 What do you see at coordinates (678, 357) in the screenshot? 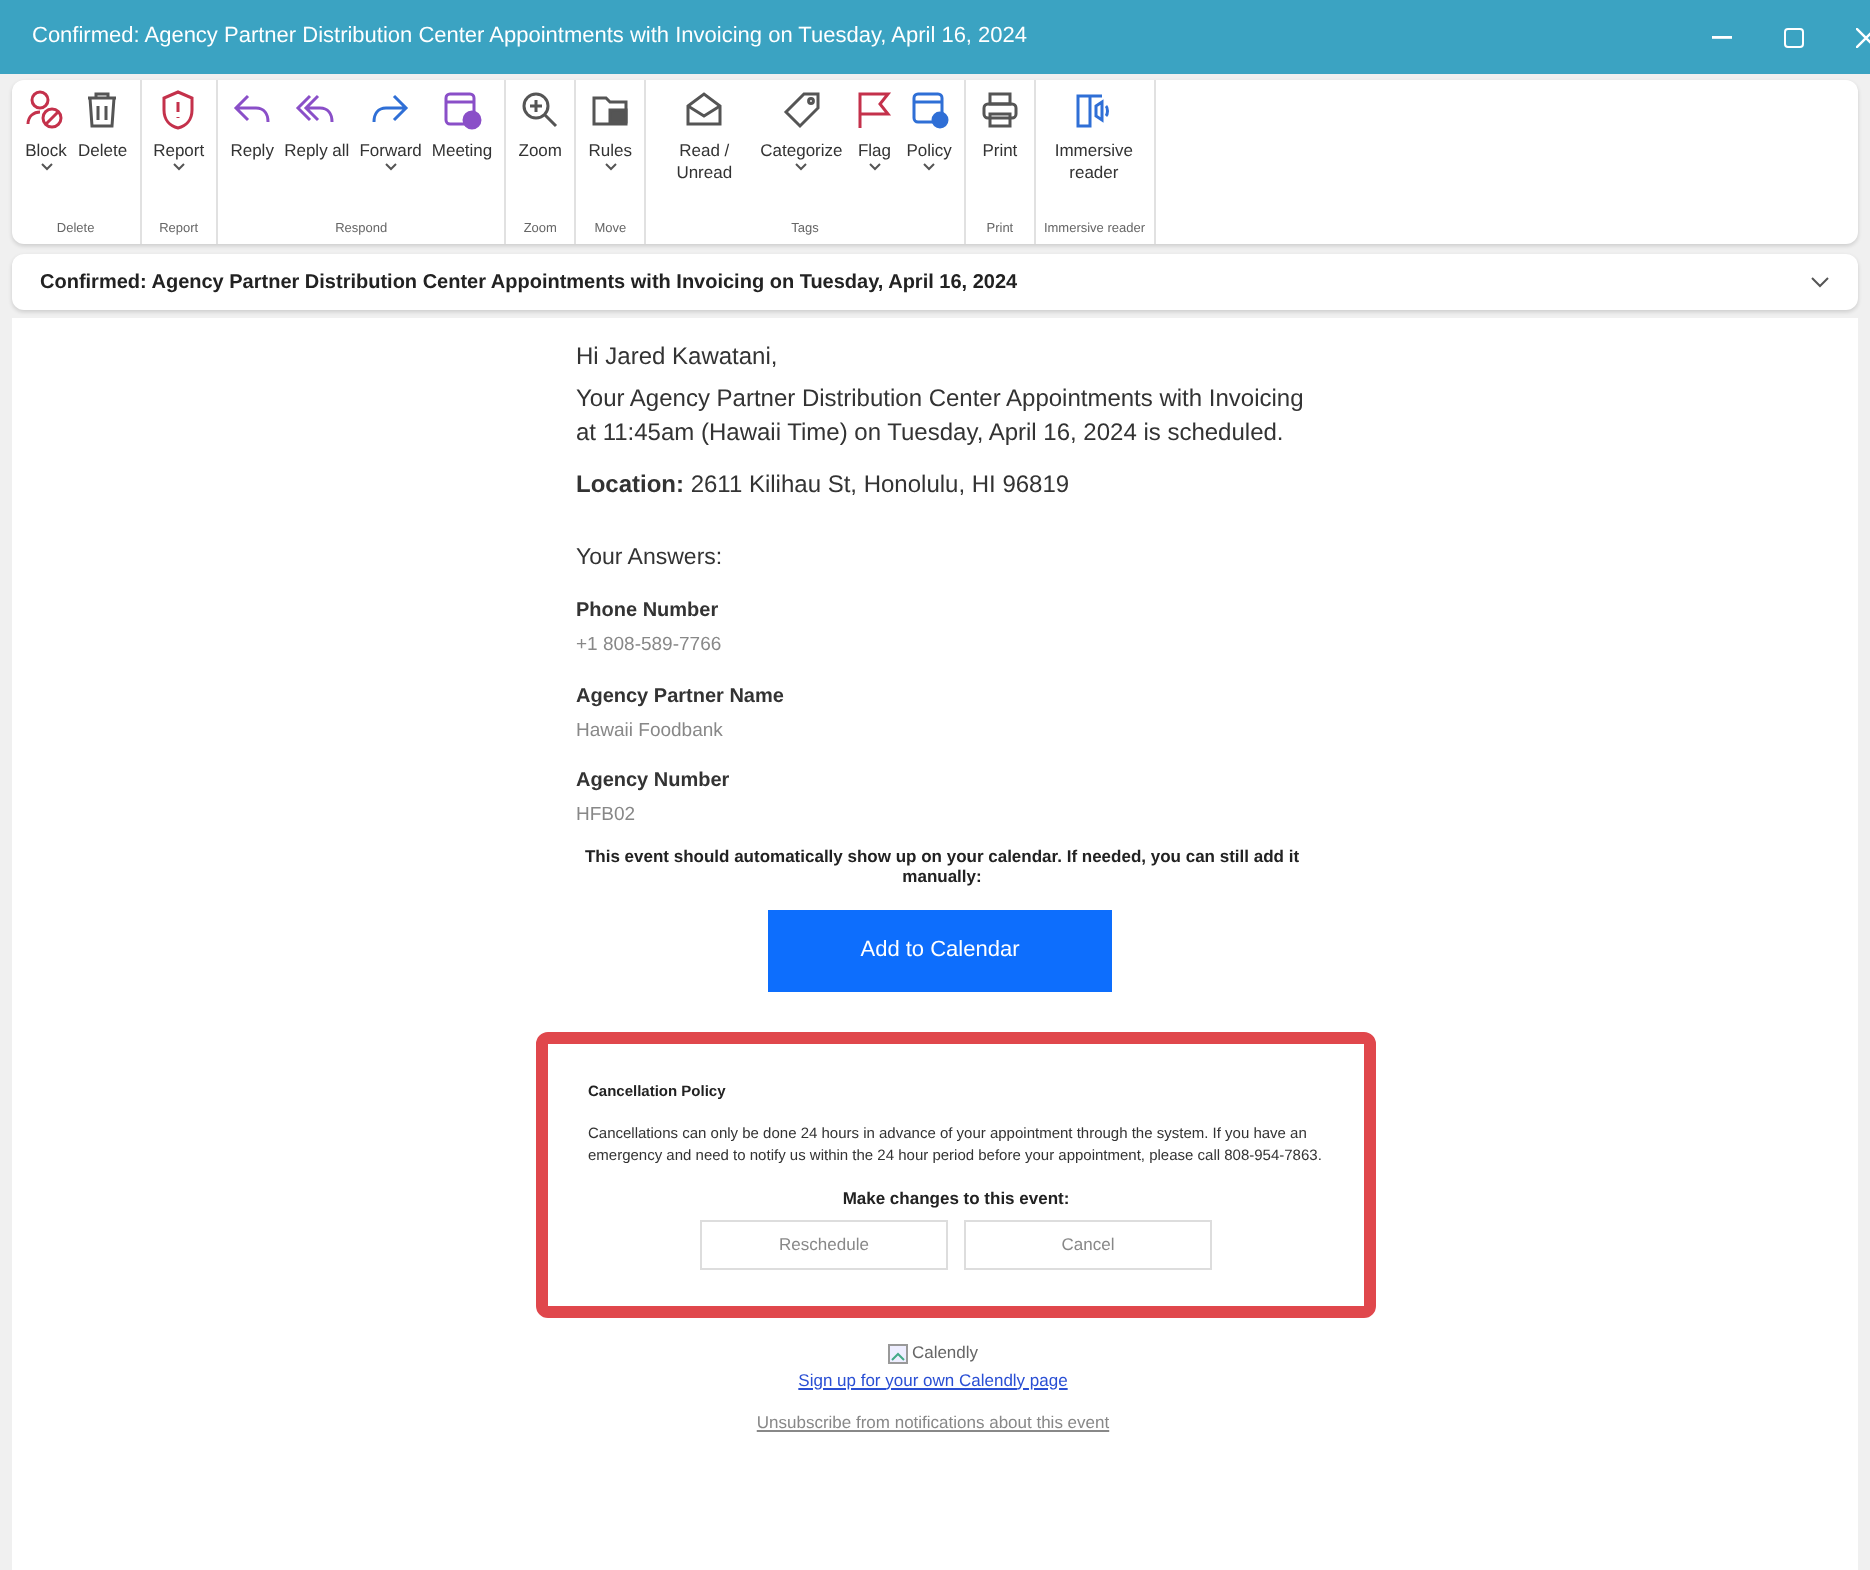
I see `greeting-text: Hi Jared Kawatani,` at bounding box center [678, 357].